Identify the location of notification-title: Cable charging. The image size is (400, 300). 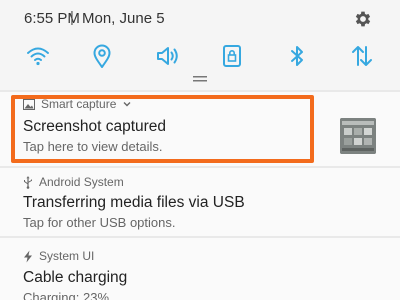
(75, 277).